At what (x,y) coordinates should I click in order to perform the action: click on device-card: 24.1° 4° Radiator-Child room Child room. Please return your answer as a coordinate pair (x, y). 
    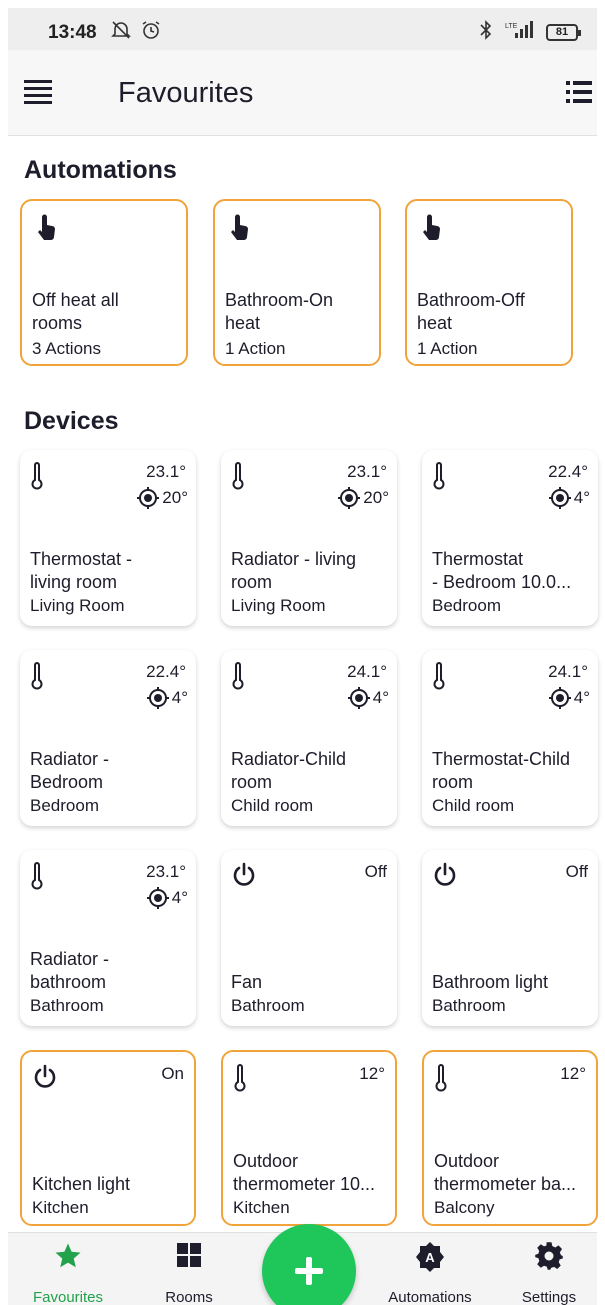
    Looking at the image, I should click on (309, 738).